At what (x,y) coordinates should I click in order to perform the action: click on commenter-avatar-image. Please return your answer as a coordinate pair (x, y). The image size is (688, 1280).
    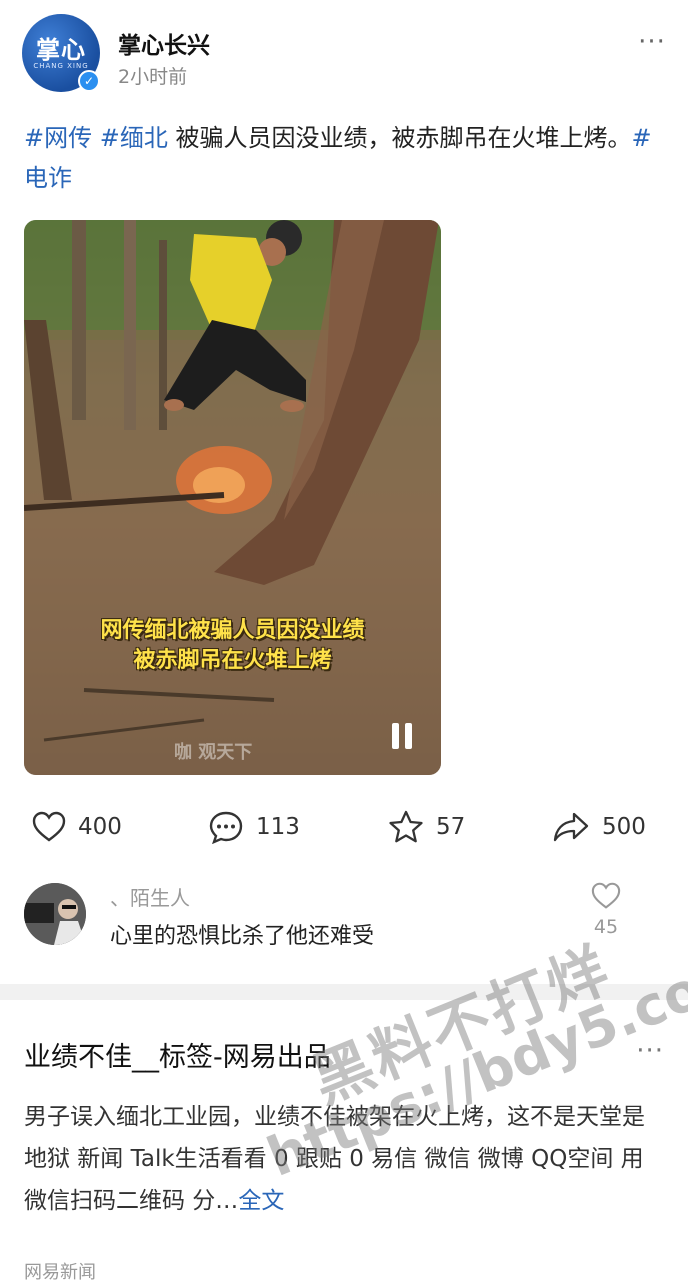
    Looking at the image, I should click on (55, 914).